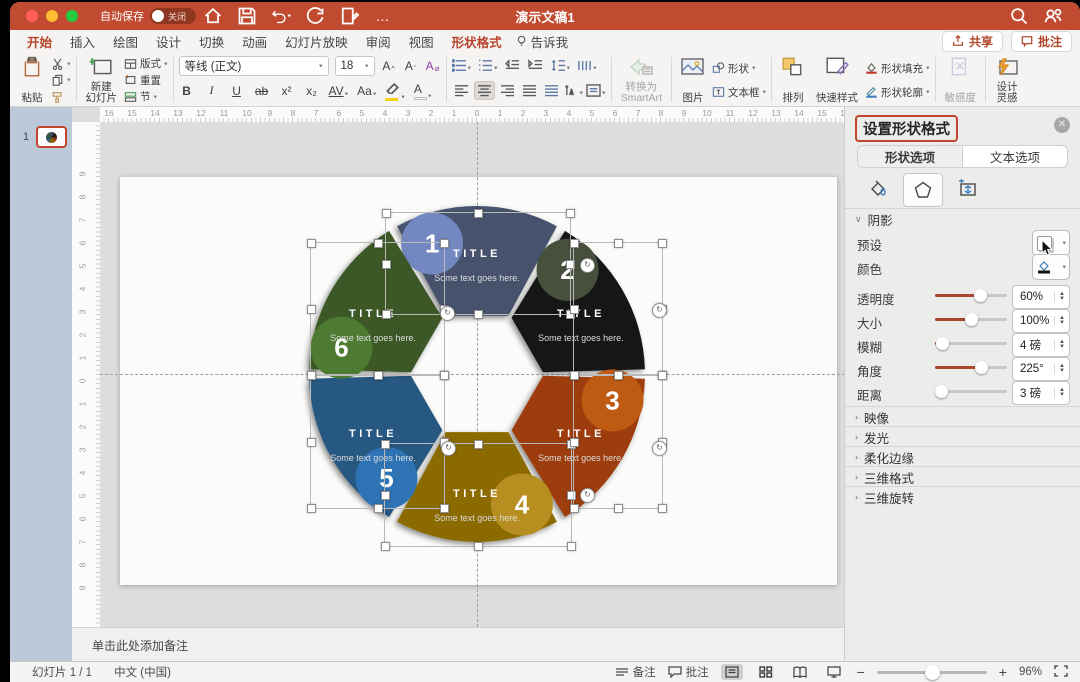  Describe the element at coordinates (39, 42) in the screenshot. I see `tab-home: 开始` at that location.